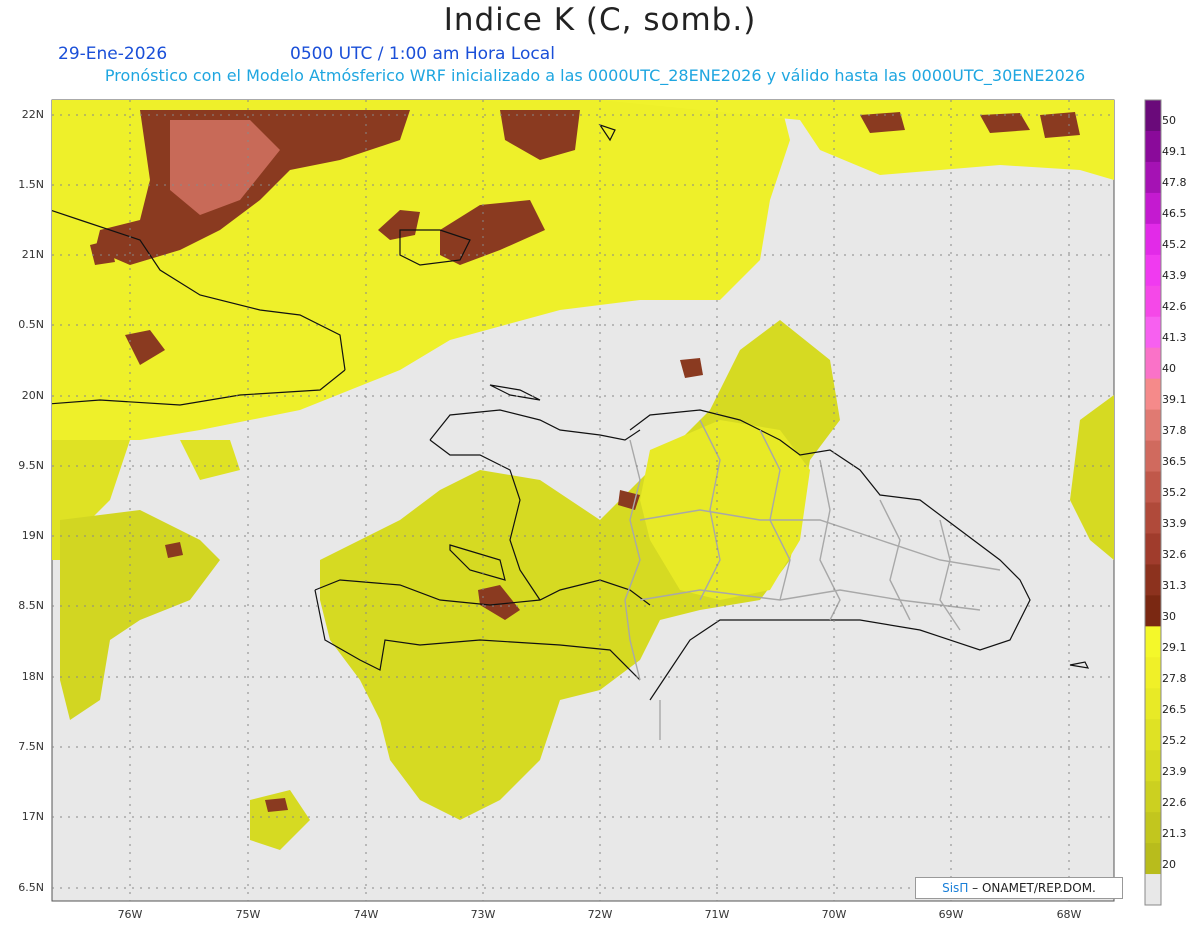  I want to click on lat-label: 17N, so click(32, 816).